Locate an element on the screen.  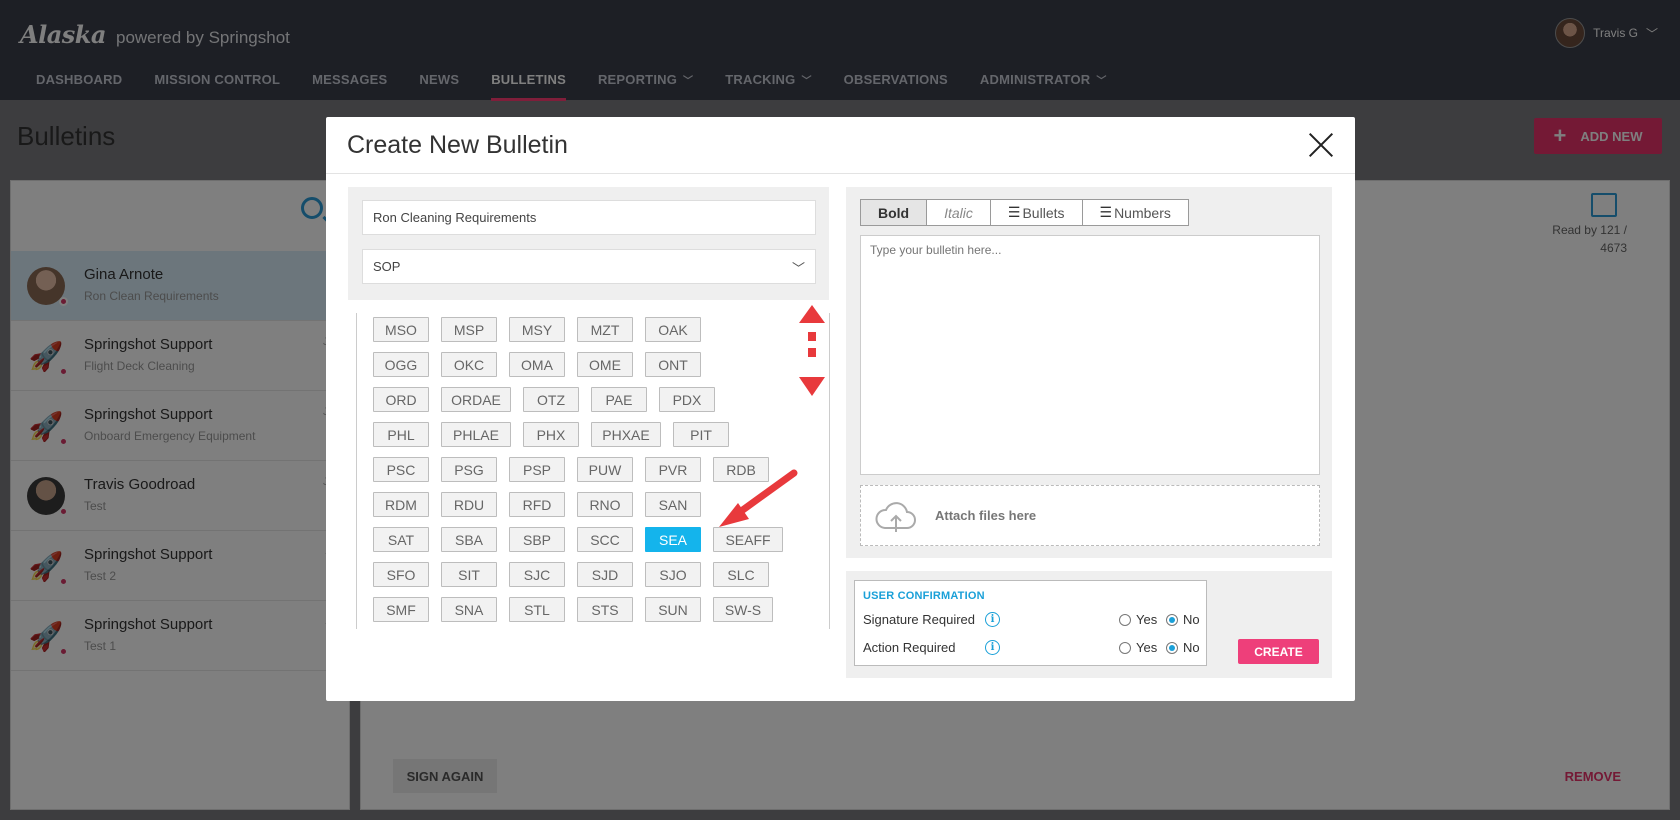
station-button-psp: PSP is located at coordinates (537, 469).